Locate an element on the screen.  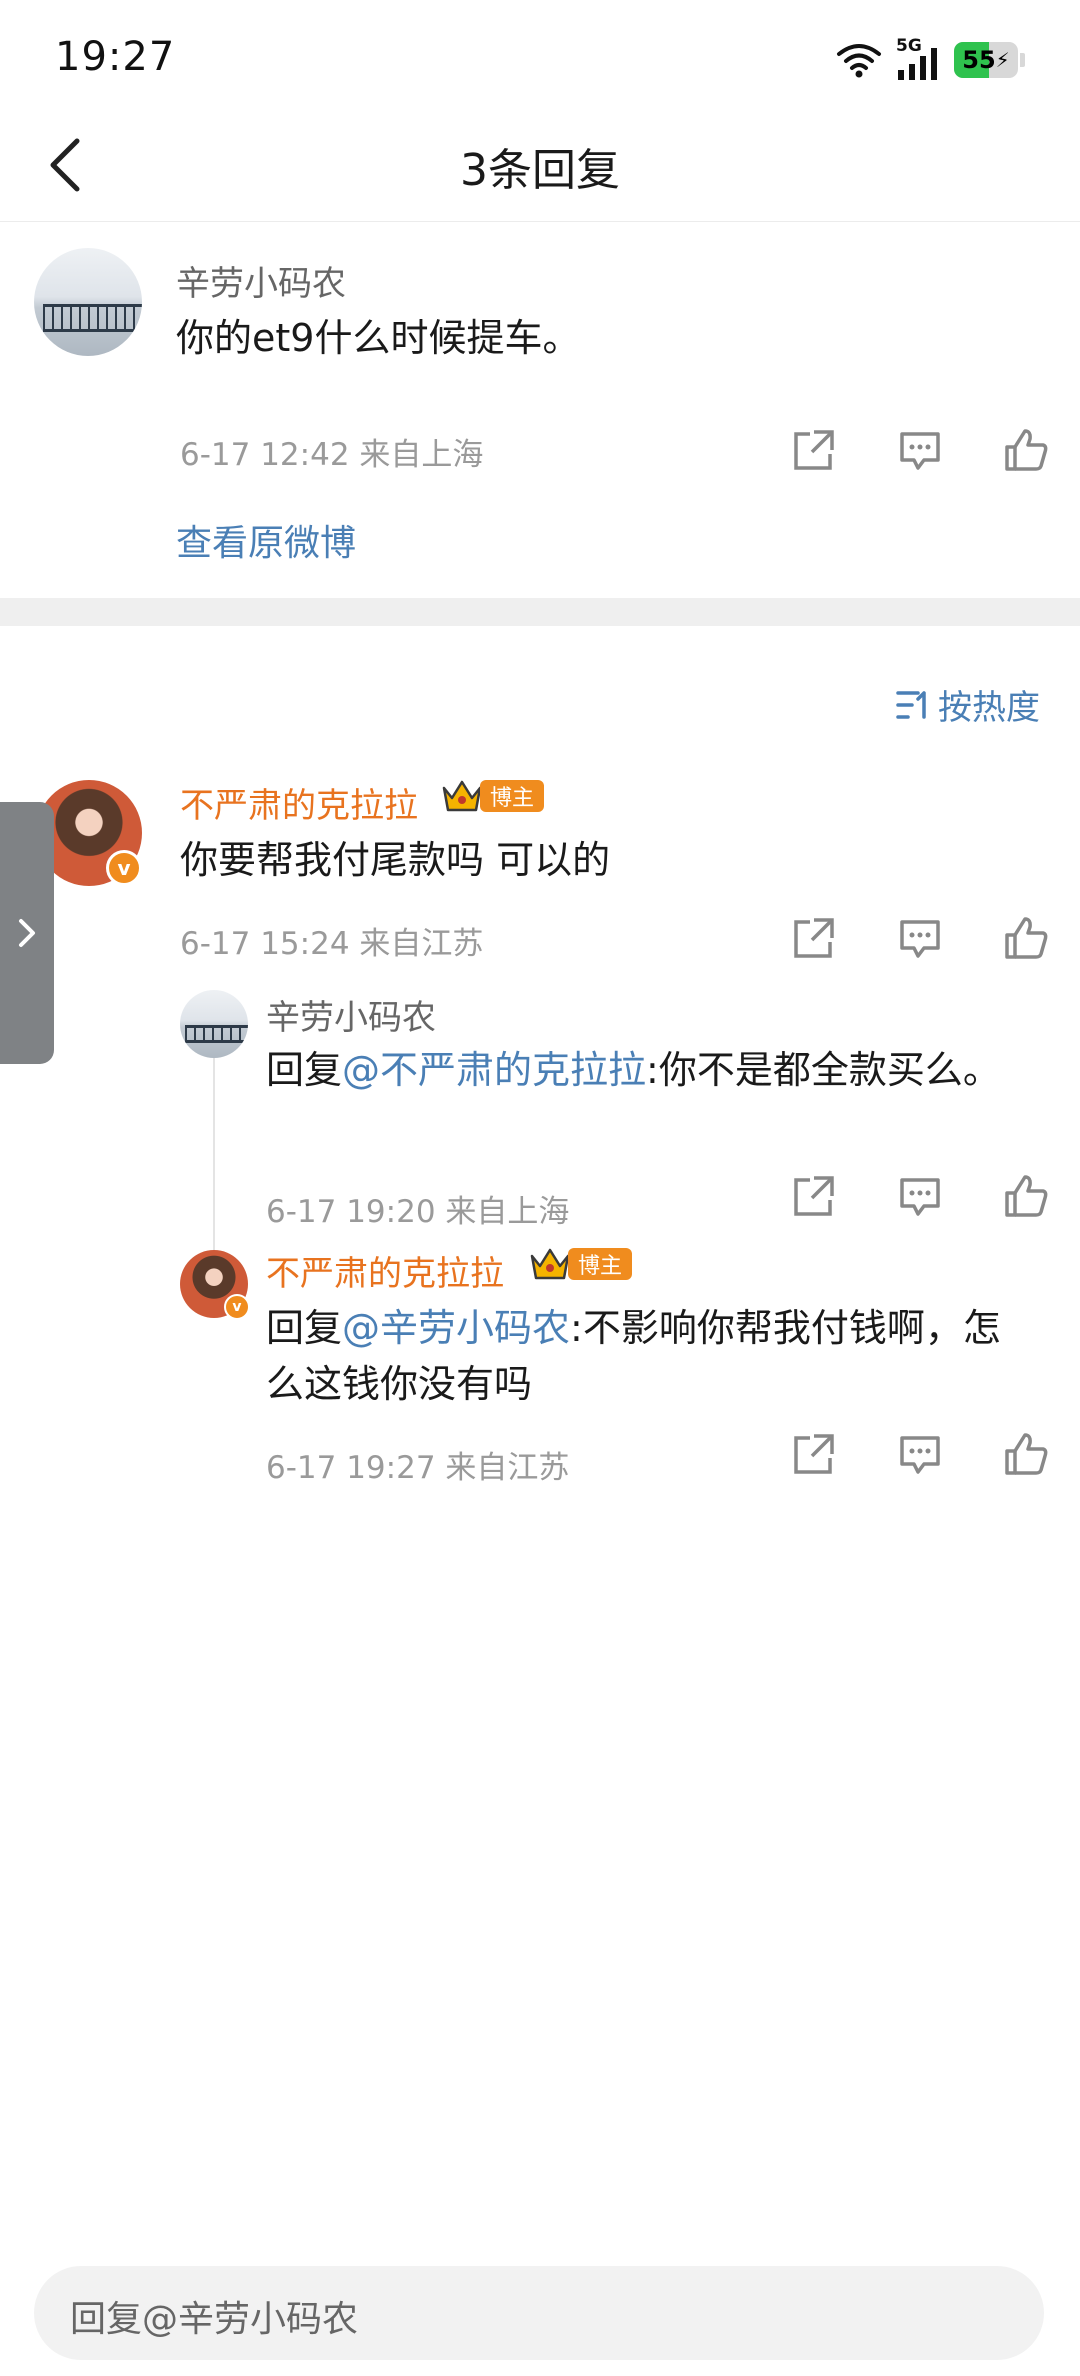
sort-by-heat-button: 按热度 is located at coordinates (968, 704).